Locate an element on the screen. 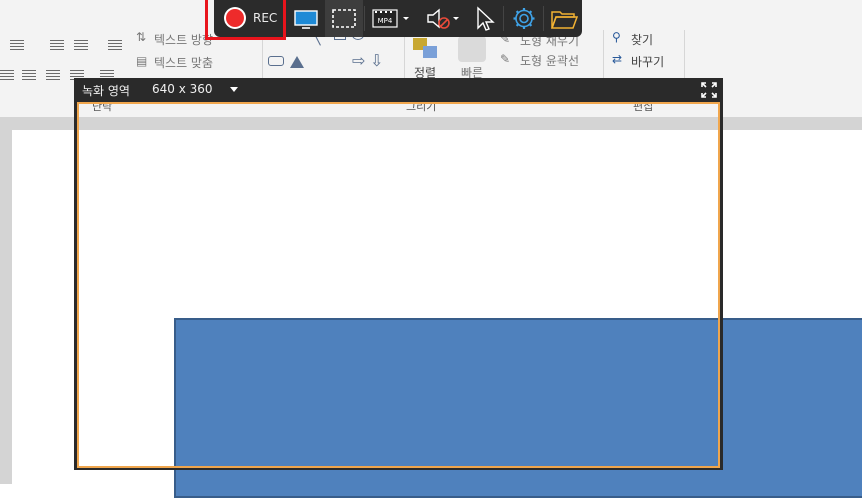  find-icon: ⚲ is located at coordinates (616, 37).